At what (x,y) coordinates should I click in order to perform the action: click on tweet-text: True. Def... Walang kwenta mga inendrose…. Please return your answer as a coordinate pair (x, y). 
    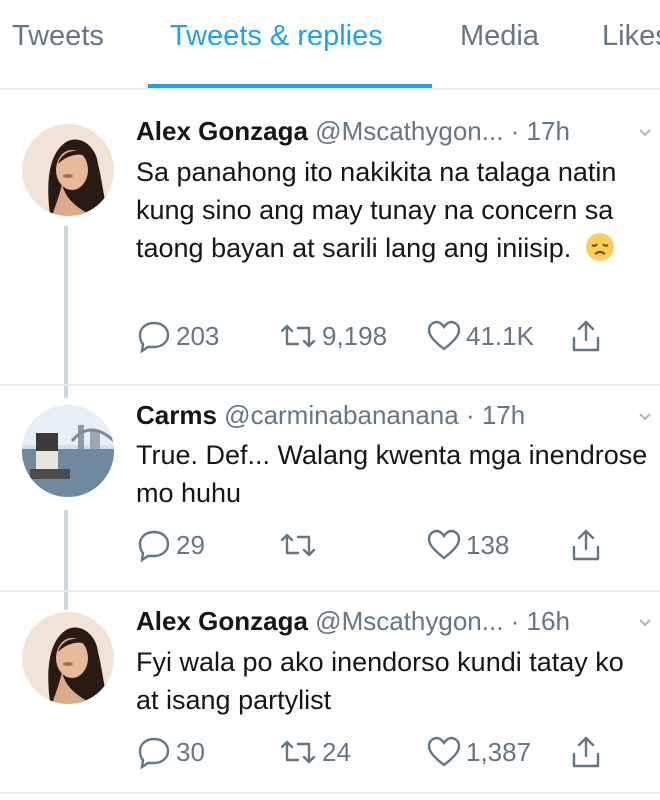
    Looking at the image, I should click on (393, 474).